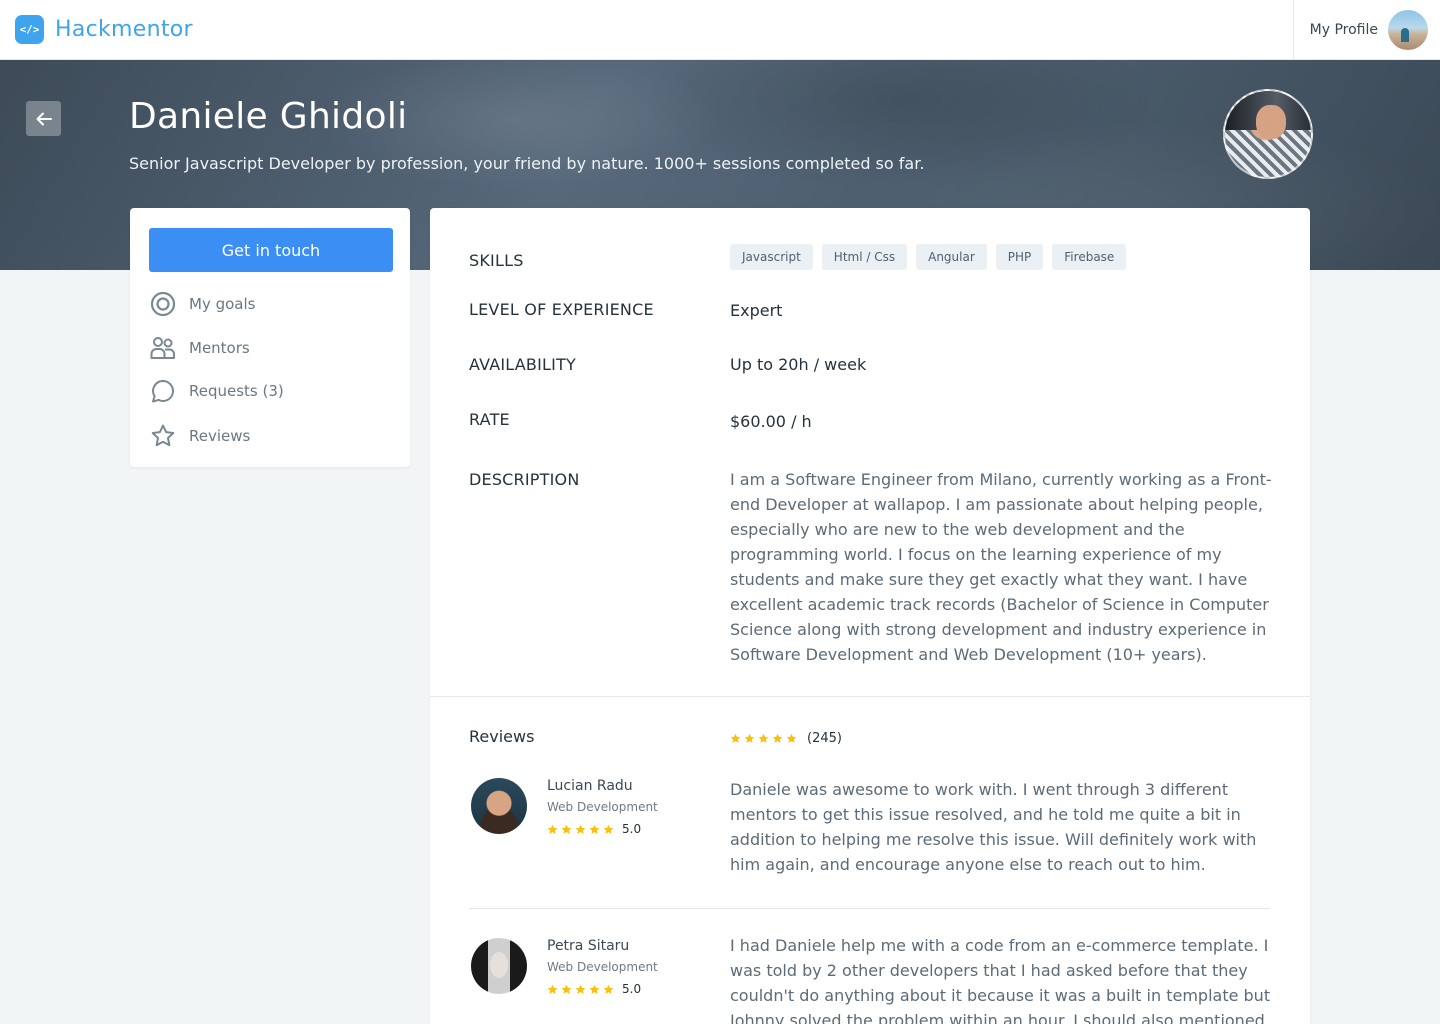  I want to click on profile-menu: My Profile, so click(1366, 30).